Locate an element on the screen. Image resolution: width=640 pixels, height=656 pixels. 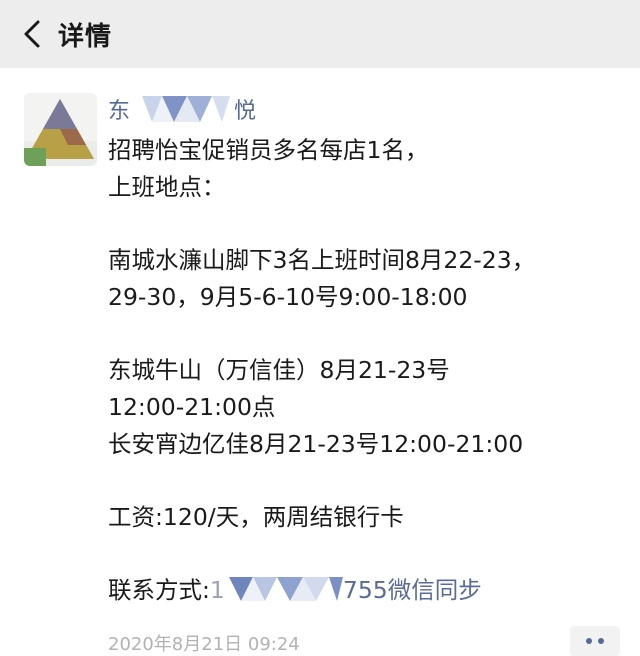
contact-label: 联系方式: is located at coordinates (159, 590).